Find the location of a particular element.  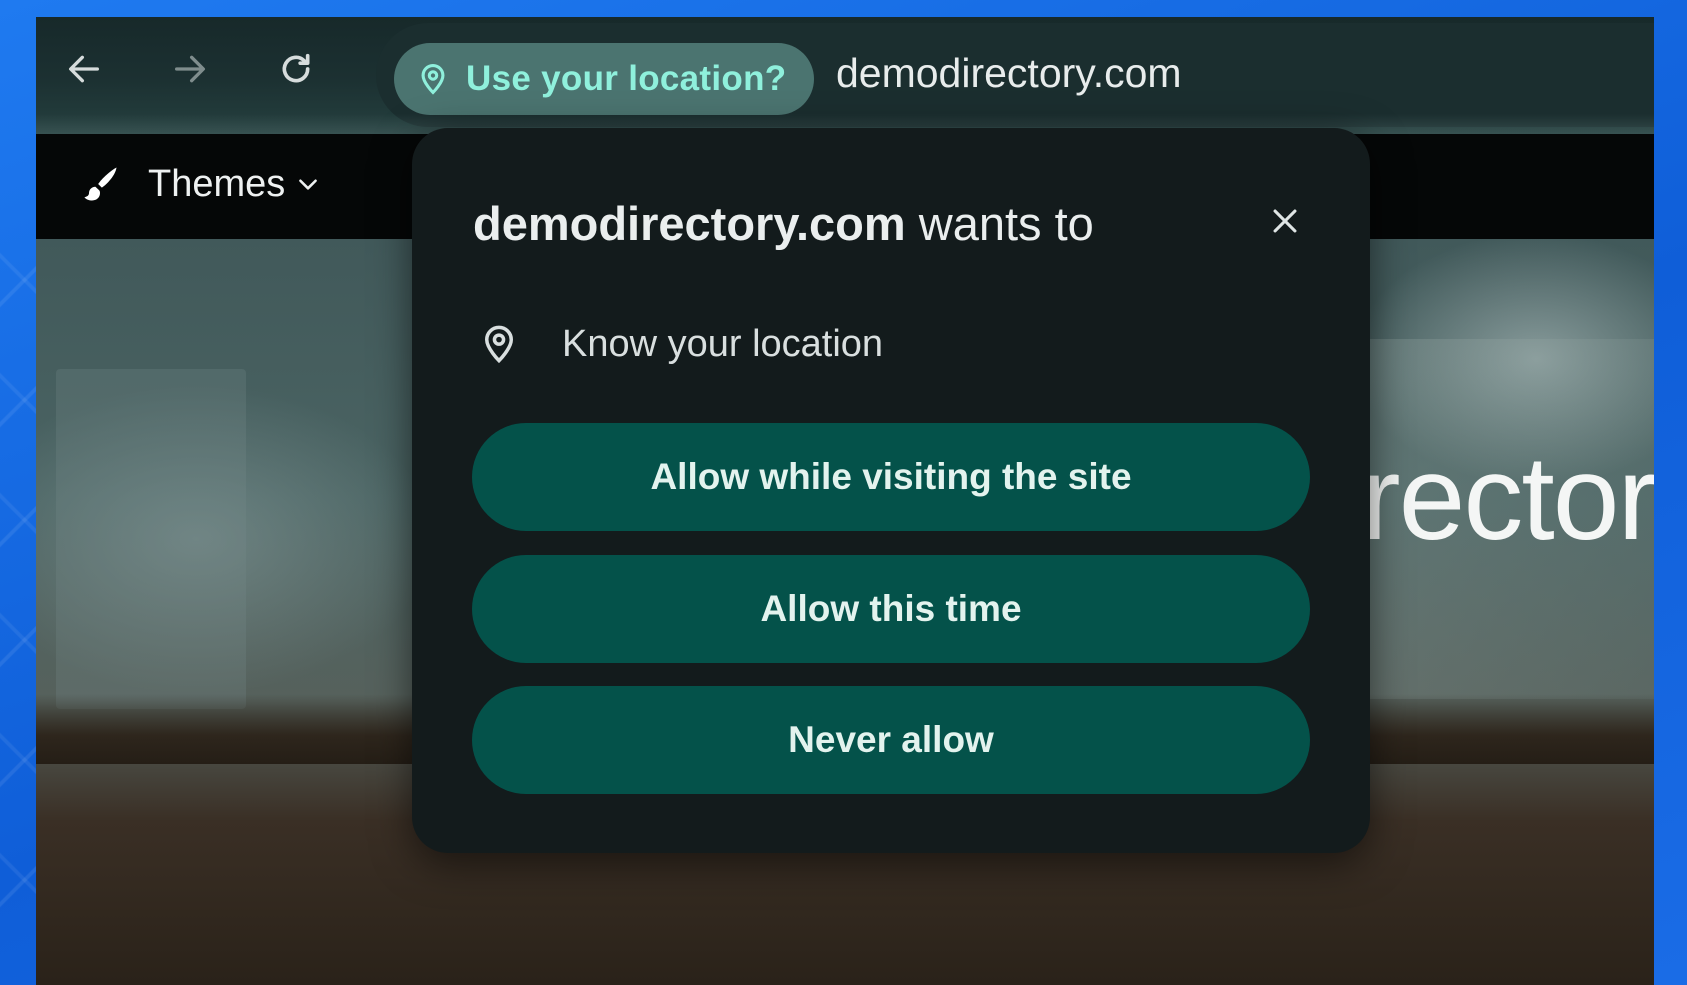

url-text: demodirectory.com is located at coordinates (1009, 73).